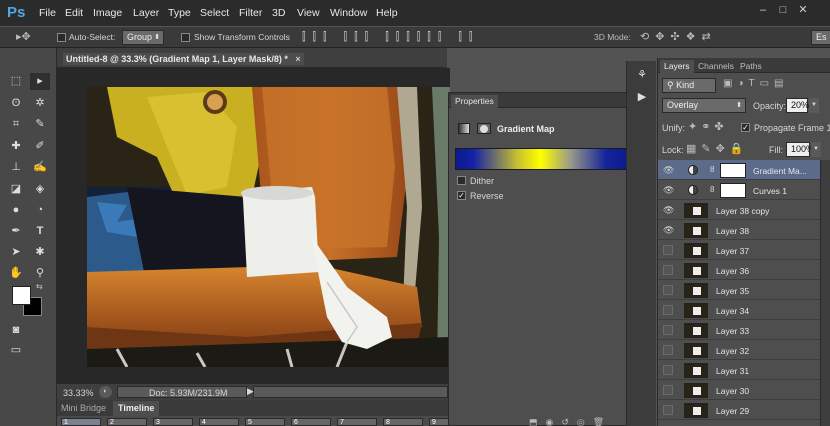 This screenshot has height=426, width=830. I want to click on swap-colors-icon: ⇆, so click(39, 286).